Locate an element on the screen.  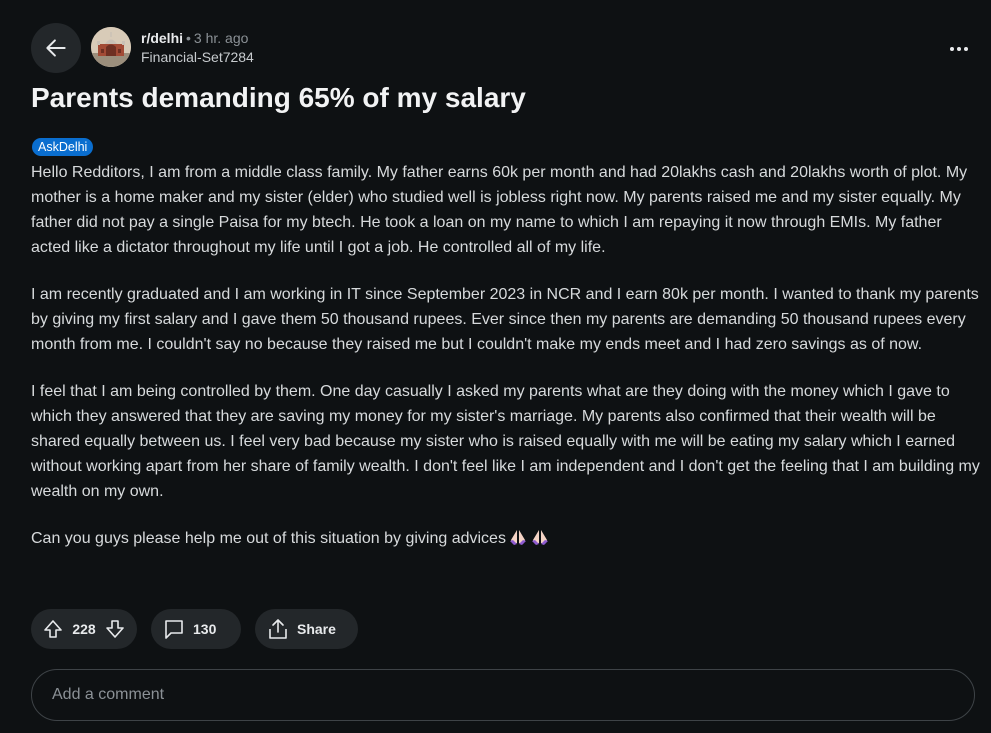
comments-button: 130 is located at coordinates (196, 629).